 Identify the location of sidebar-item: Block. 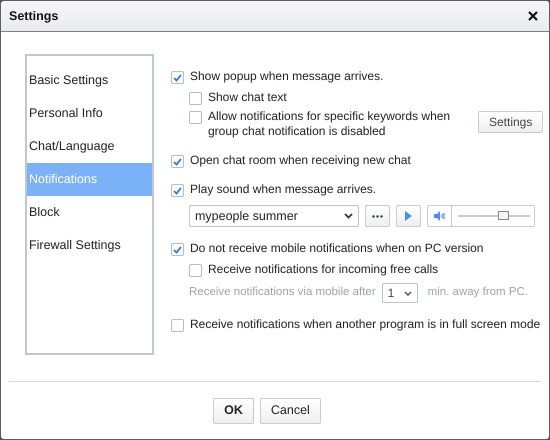
(89, 212).